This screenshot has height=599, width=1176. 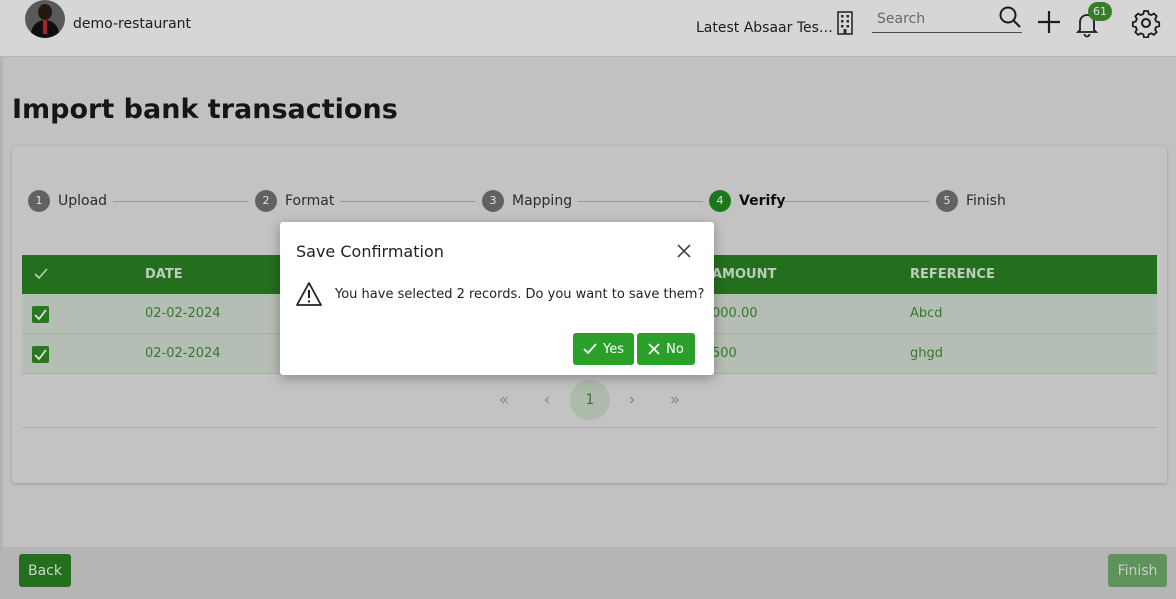 I want to click on check-icon, so click(x=590, y=349).